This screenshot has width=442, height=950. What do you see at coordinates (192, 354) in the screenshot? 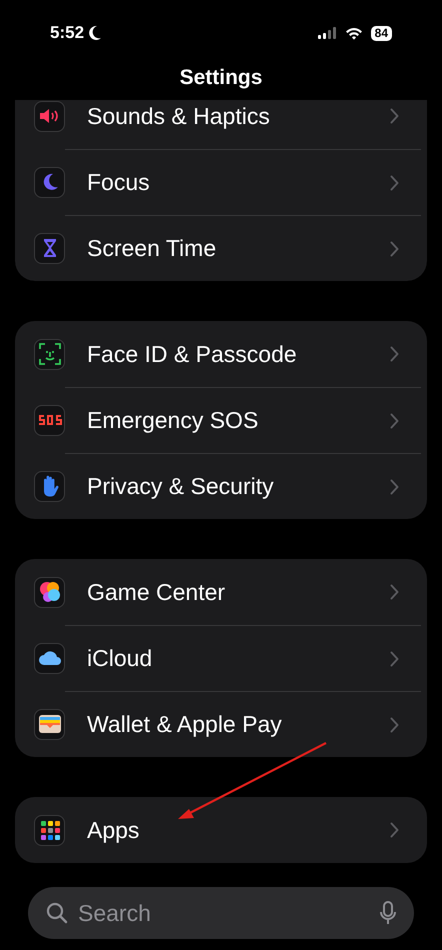
I see `row-label: Face ID & Passcode` at bounding box center [192, 354].